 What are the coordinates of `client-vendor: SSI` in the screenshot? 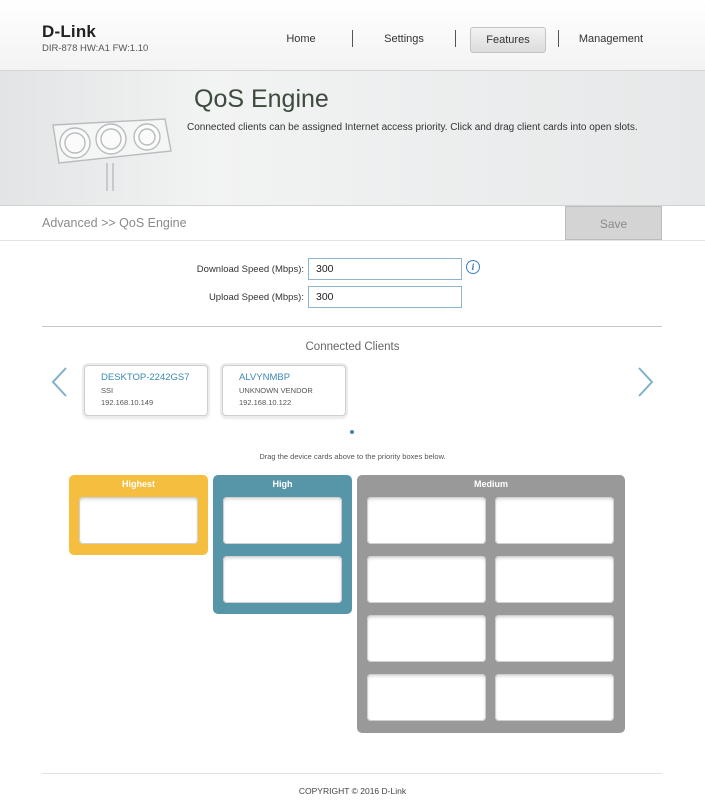 It's located at (107, 390).